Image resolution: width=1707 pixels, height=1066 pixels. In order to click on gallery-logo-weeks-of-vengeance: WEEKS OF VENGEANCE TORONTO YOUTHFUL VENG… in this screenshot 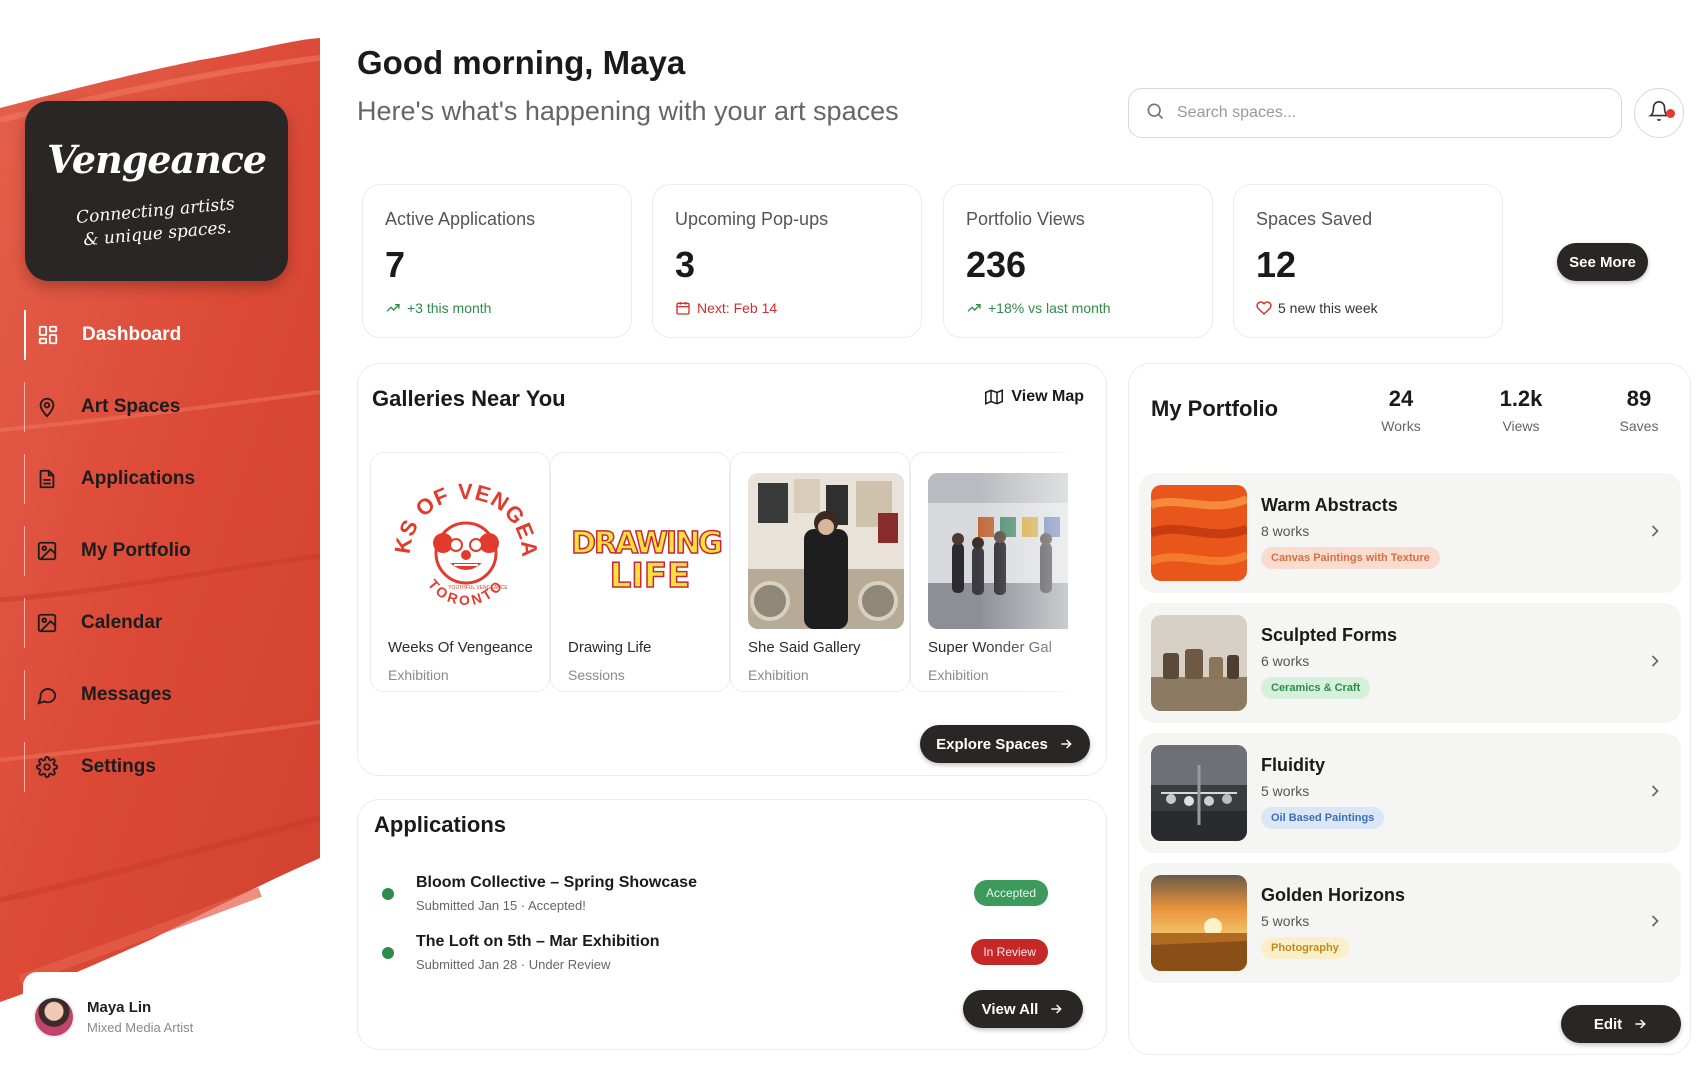, I will do `click(466, 551)`.